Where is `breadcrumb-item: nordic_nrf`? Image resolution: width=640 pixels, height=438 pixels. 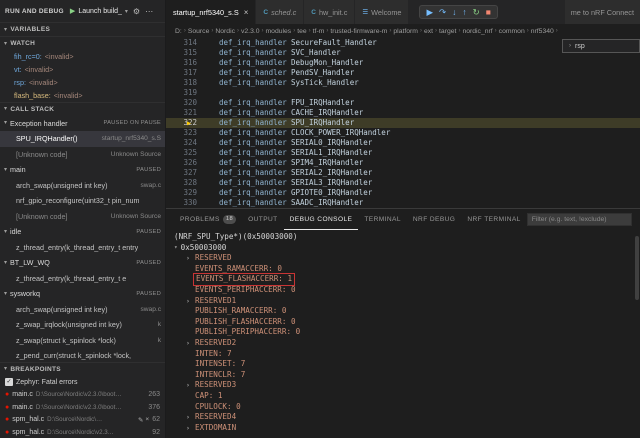 breadcrumb-item: nordic_nrf is located at coordinates (477, 31).